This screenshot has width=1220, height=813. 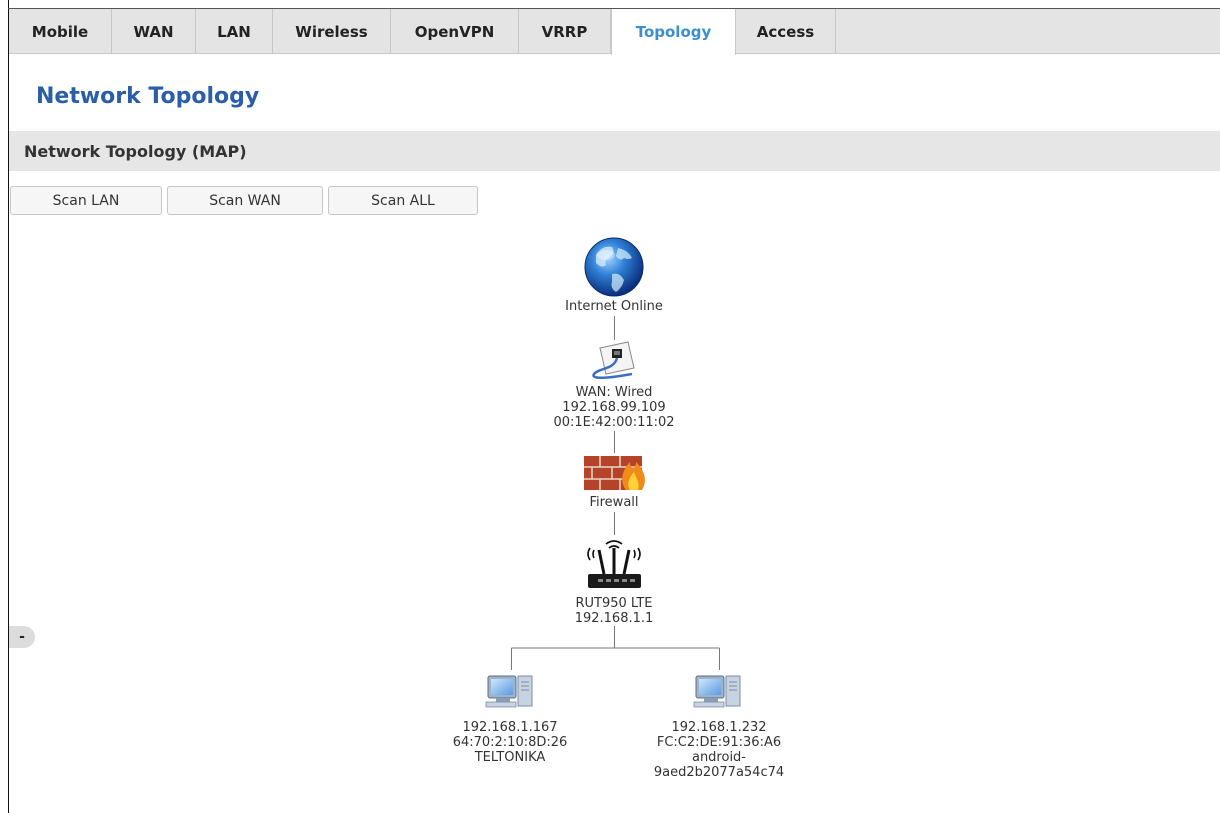 I want to click on firewall-icon, so click(x=614, y=473).